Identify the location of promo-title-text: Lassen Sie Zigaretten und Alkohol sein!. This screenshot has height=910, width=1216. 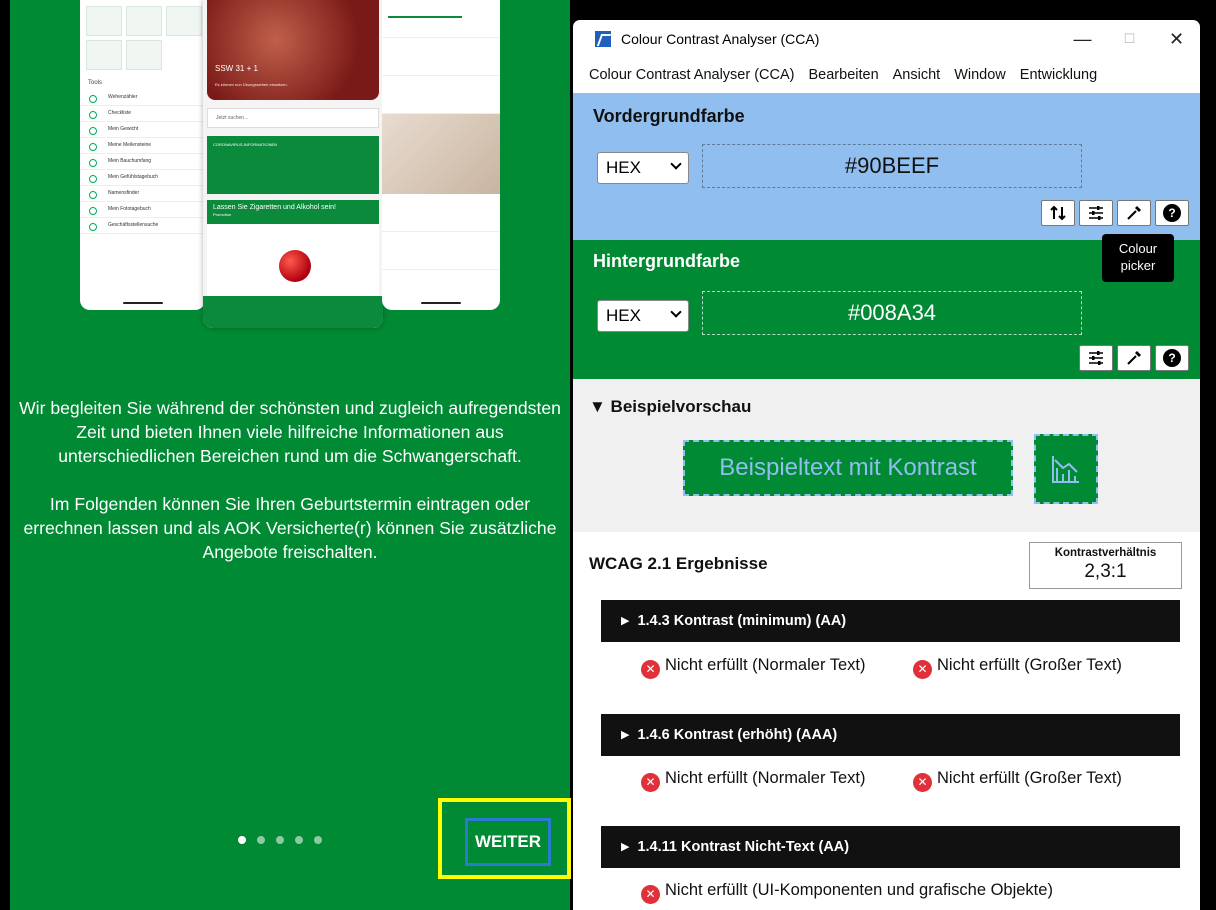
(274, 207).